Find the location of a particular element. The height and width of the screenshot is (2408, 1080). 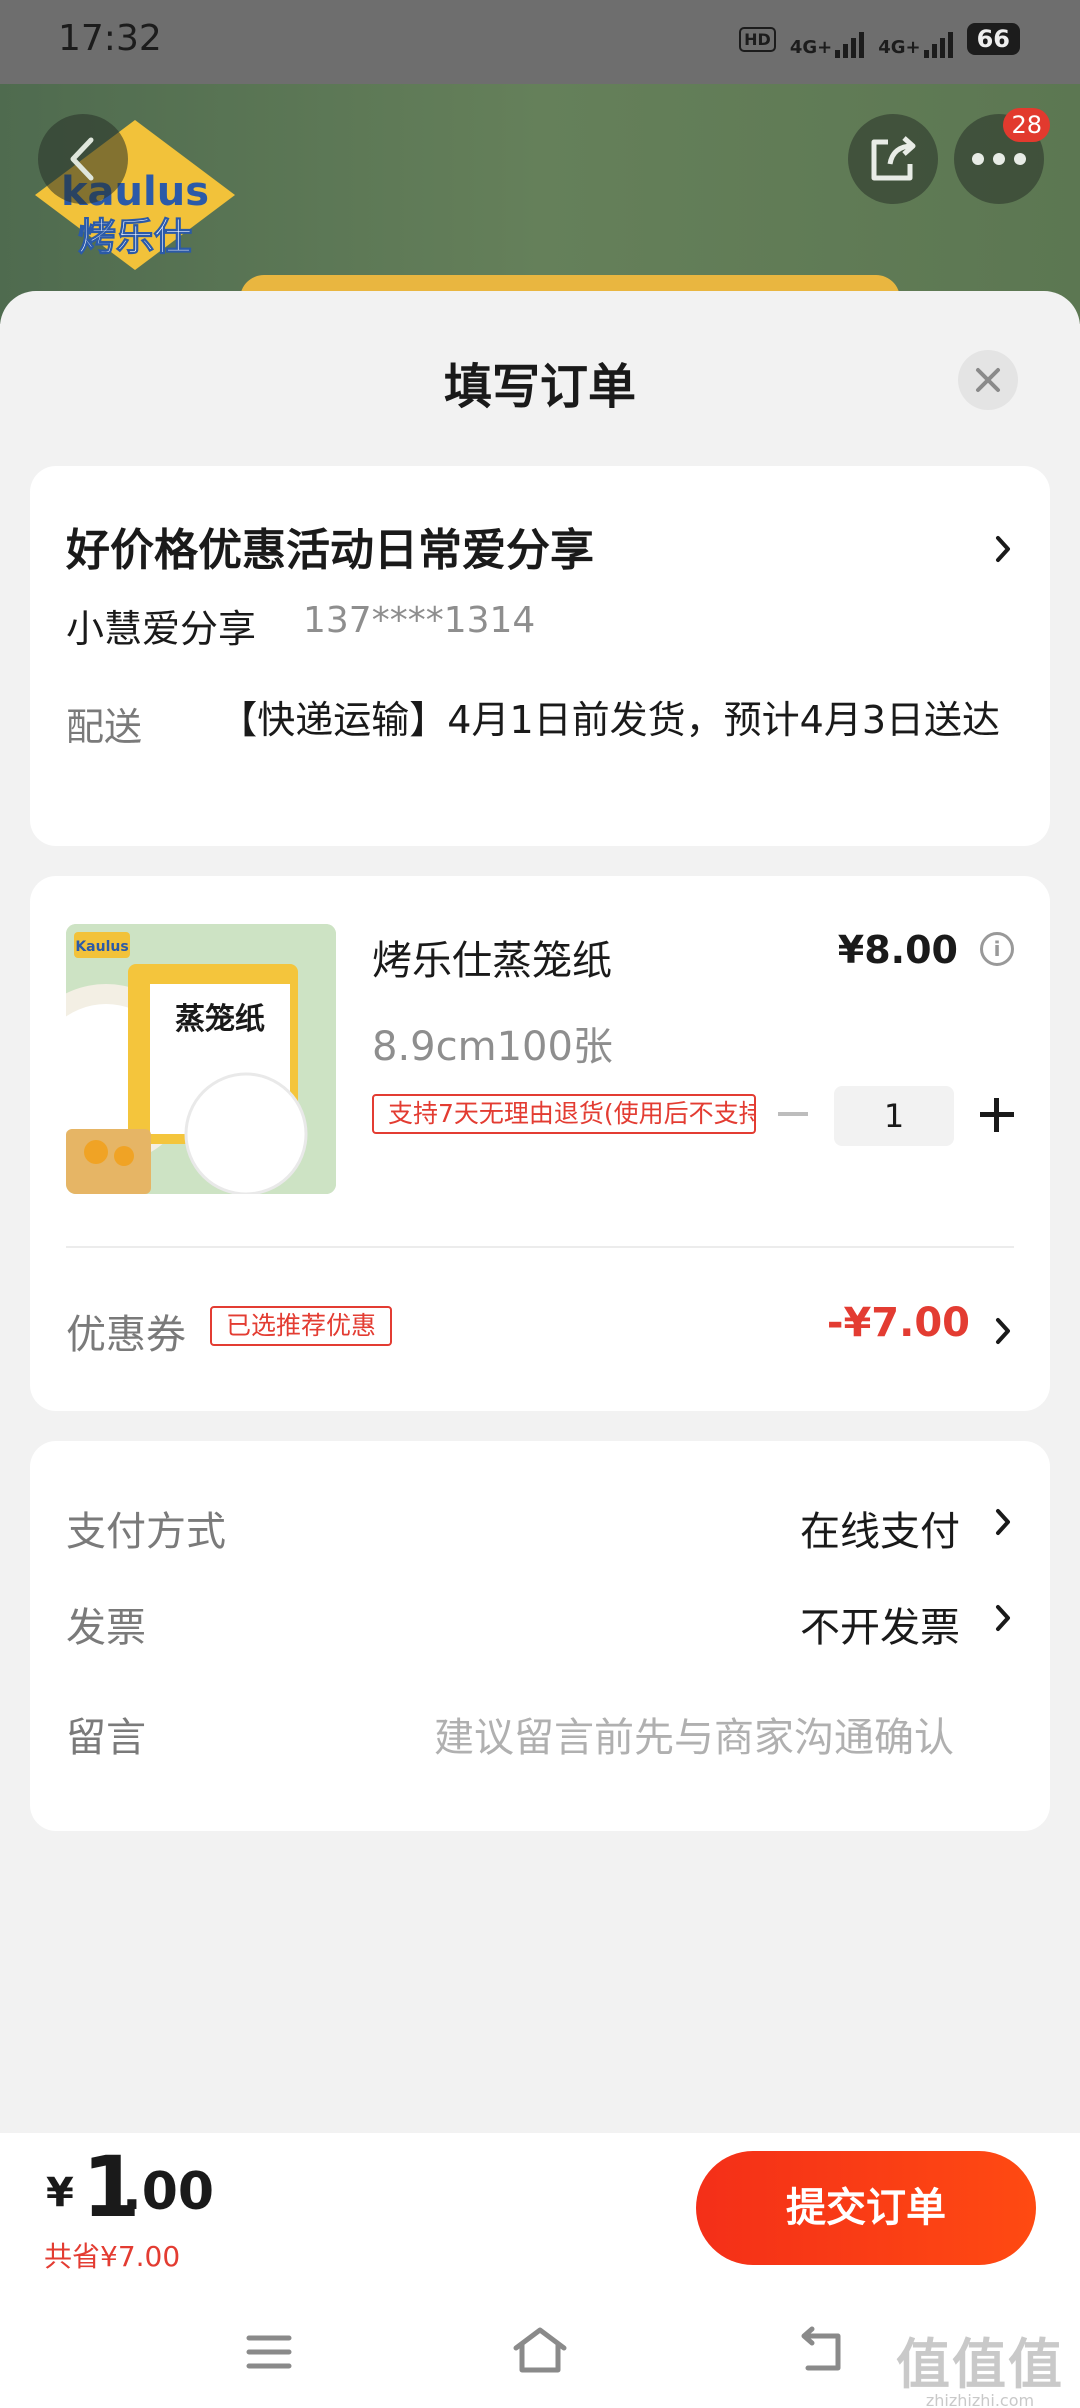

product-name: 烤乐仕蒸笼纸 is located at coordinates (492, 961).